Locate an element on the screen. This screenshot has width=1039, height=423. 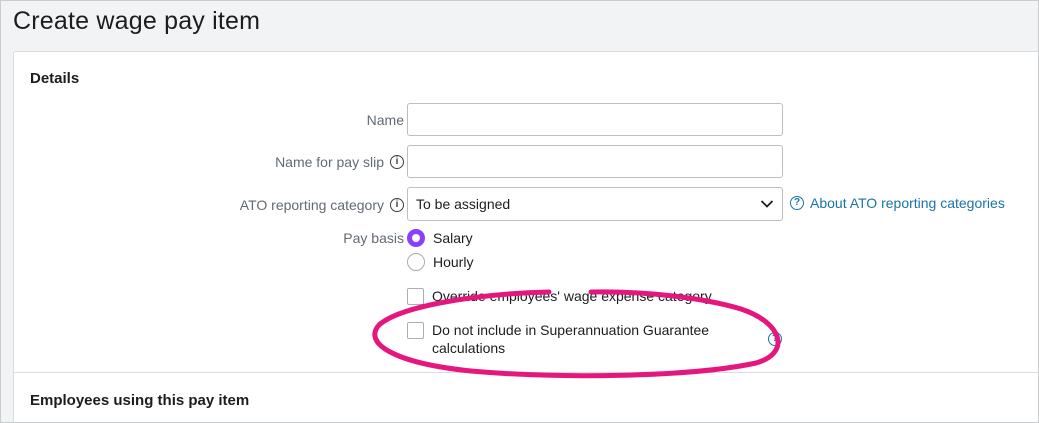
payslip-name-label: Name for pay slip i is located at coordinates (339, 162).